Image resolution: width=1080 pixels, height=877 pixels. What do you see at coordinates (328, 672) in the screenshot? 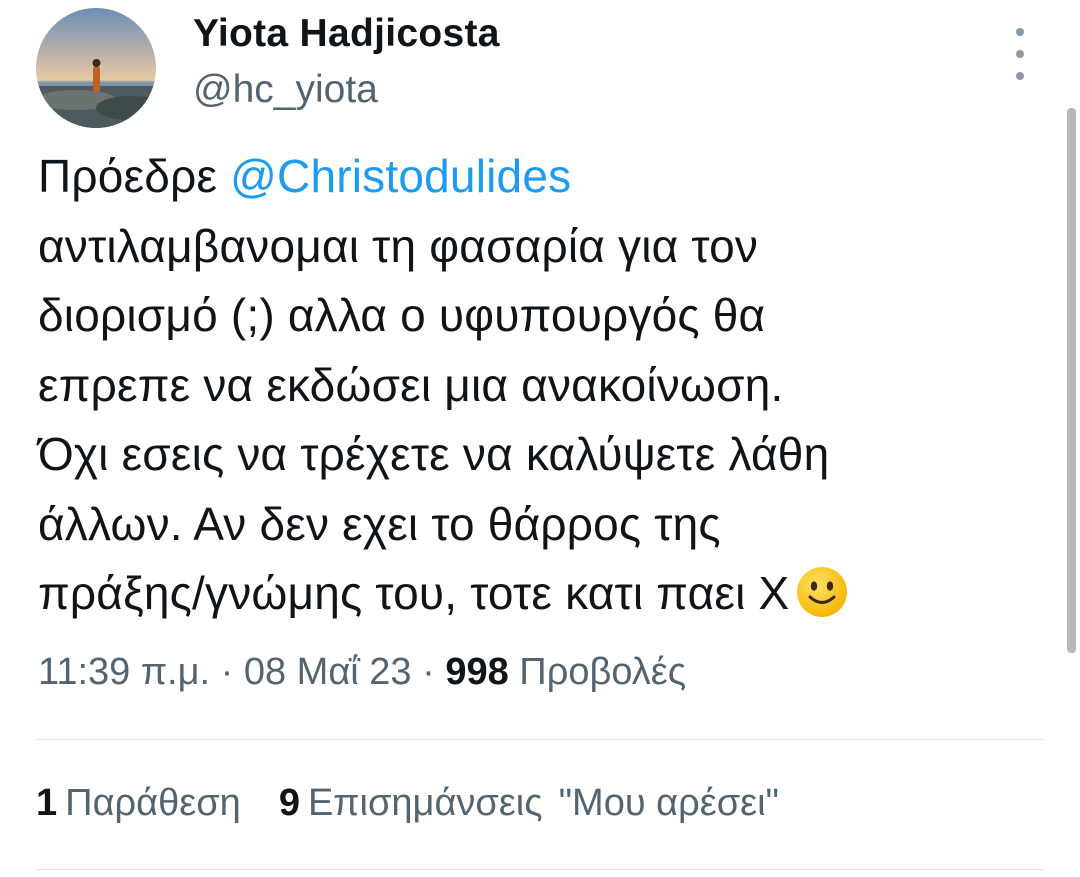
I see `tweet-date: 08 Μαΐ 23` at bounding box center [328, 672].